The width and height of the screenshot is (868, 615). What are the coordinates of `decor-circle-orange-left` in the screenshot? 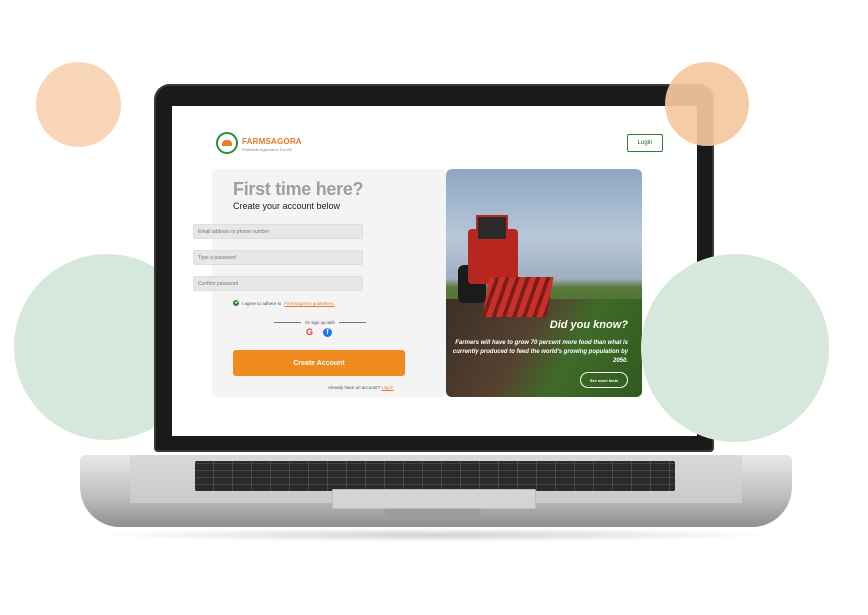 It's located at (78, 104).